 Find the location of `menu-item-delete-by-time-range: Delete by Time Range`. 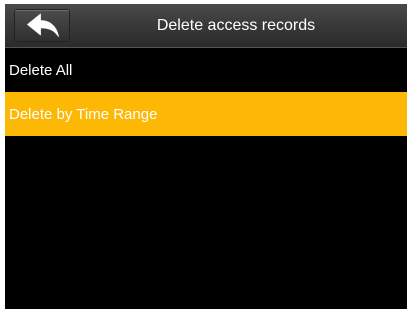

menu-item-delete-by-time-range: Delete by Time Range is located at coordinates (206, 114).